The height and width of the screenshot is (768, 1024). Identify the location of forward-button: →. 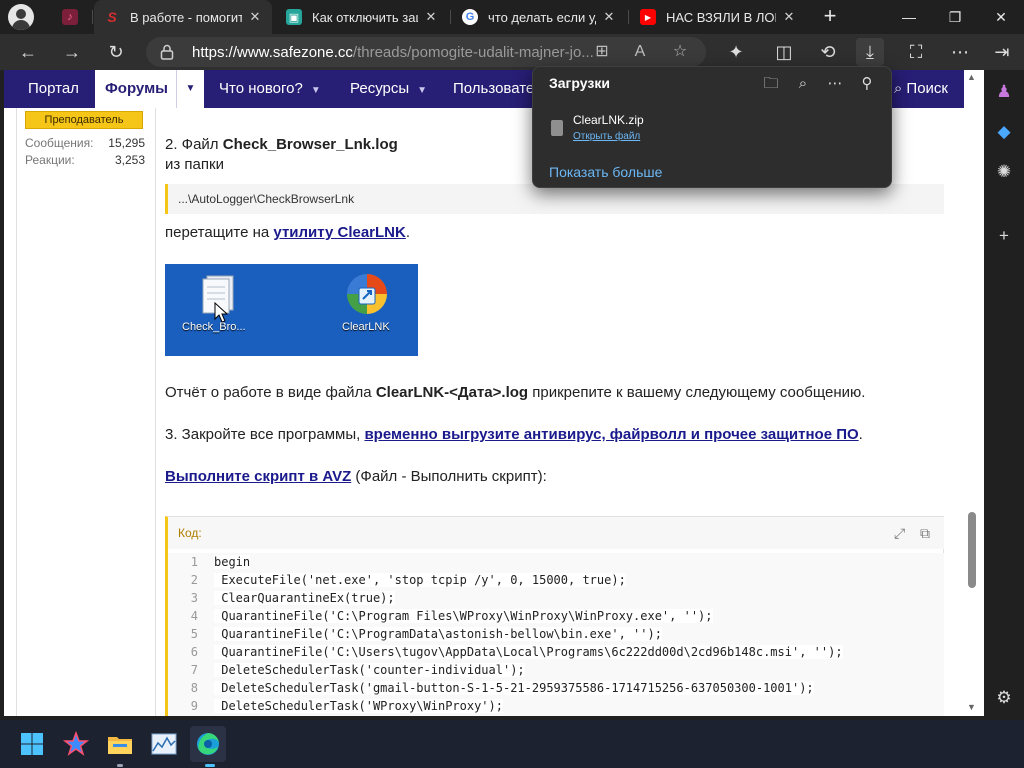
(72, 52).